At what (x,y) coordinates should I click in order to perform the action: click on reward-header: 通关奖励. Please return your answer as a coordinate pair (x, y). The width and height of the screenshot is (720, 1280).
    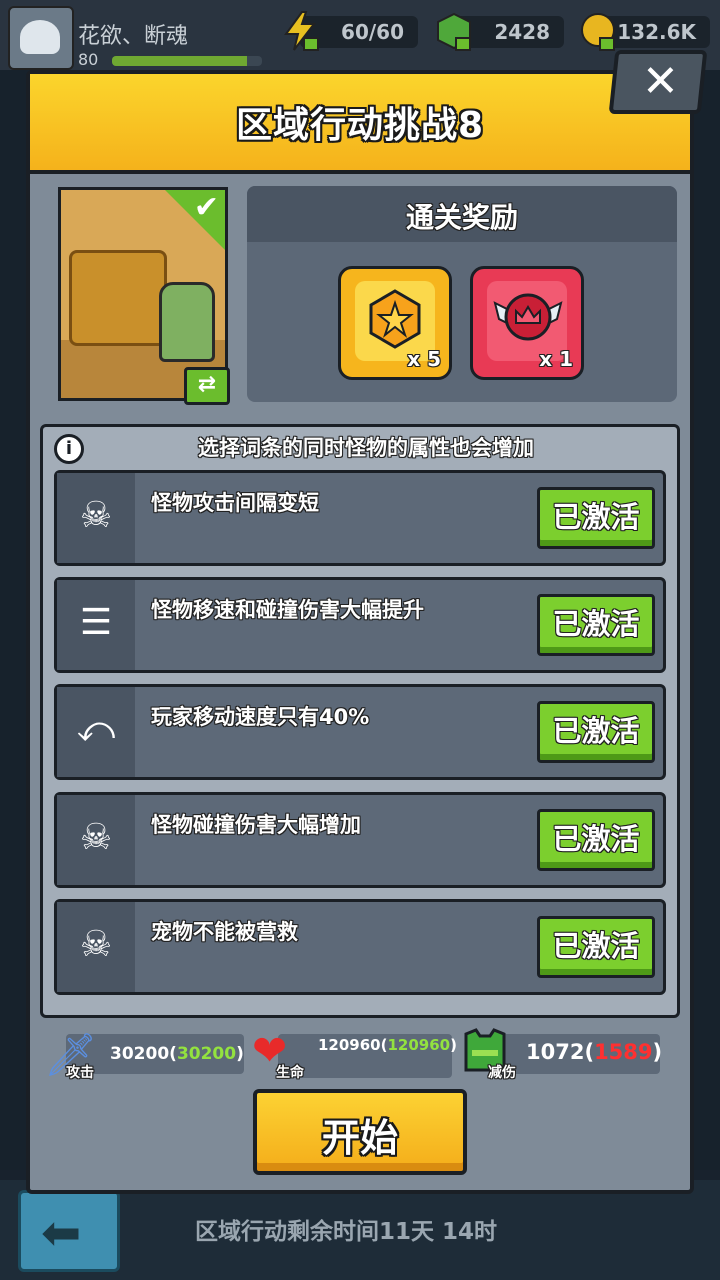
    Looking at the image, I should click on (462, 214).